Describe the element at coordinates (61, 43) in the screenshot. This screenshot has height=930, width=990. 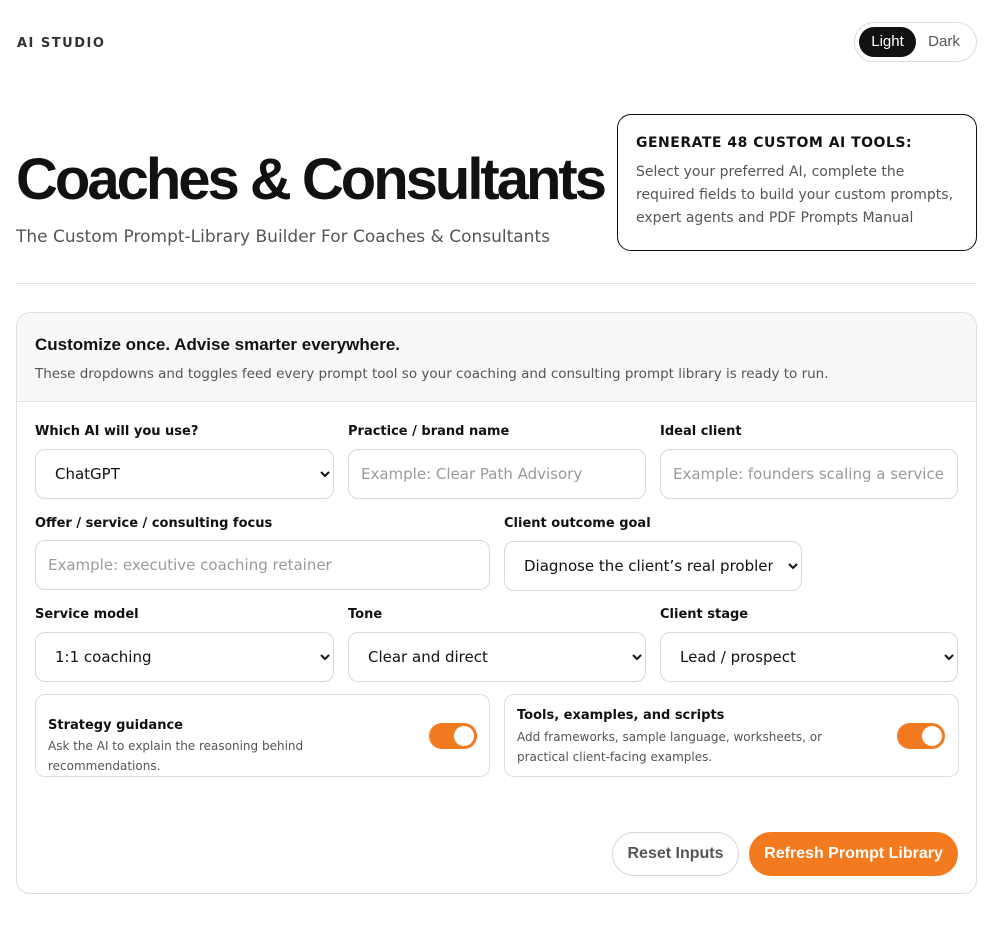
I see `brand-logo-text: AI STUDIO` at that location.